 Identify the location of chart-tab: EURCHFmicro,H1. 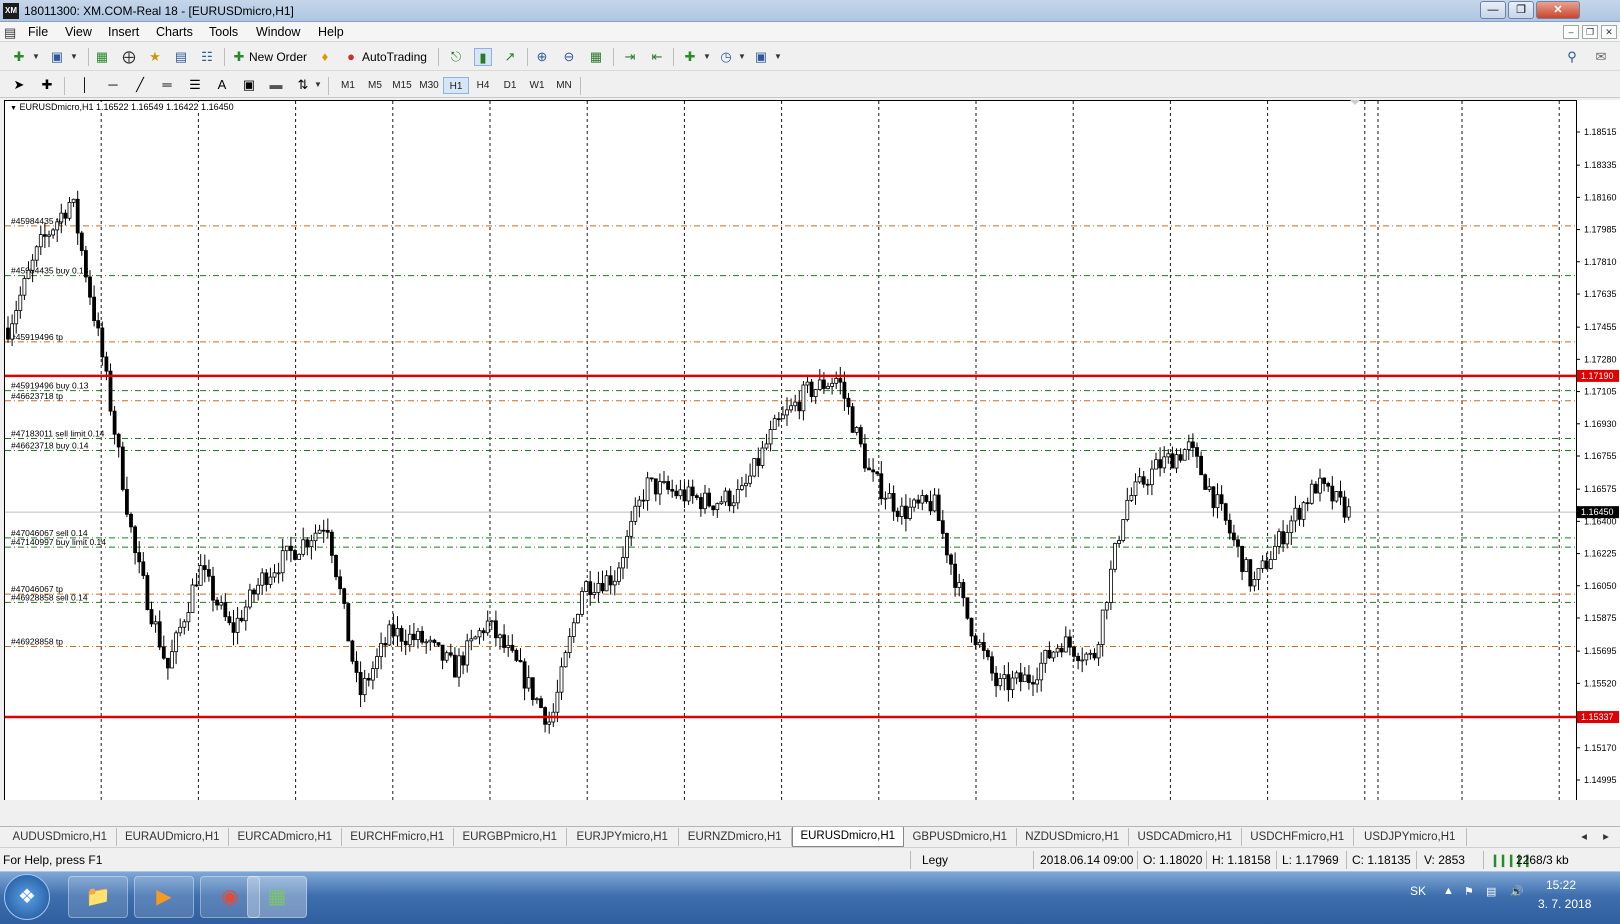
(398, 837).